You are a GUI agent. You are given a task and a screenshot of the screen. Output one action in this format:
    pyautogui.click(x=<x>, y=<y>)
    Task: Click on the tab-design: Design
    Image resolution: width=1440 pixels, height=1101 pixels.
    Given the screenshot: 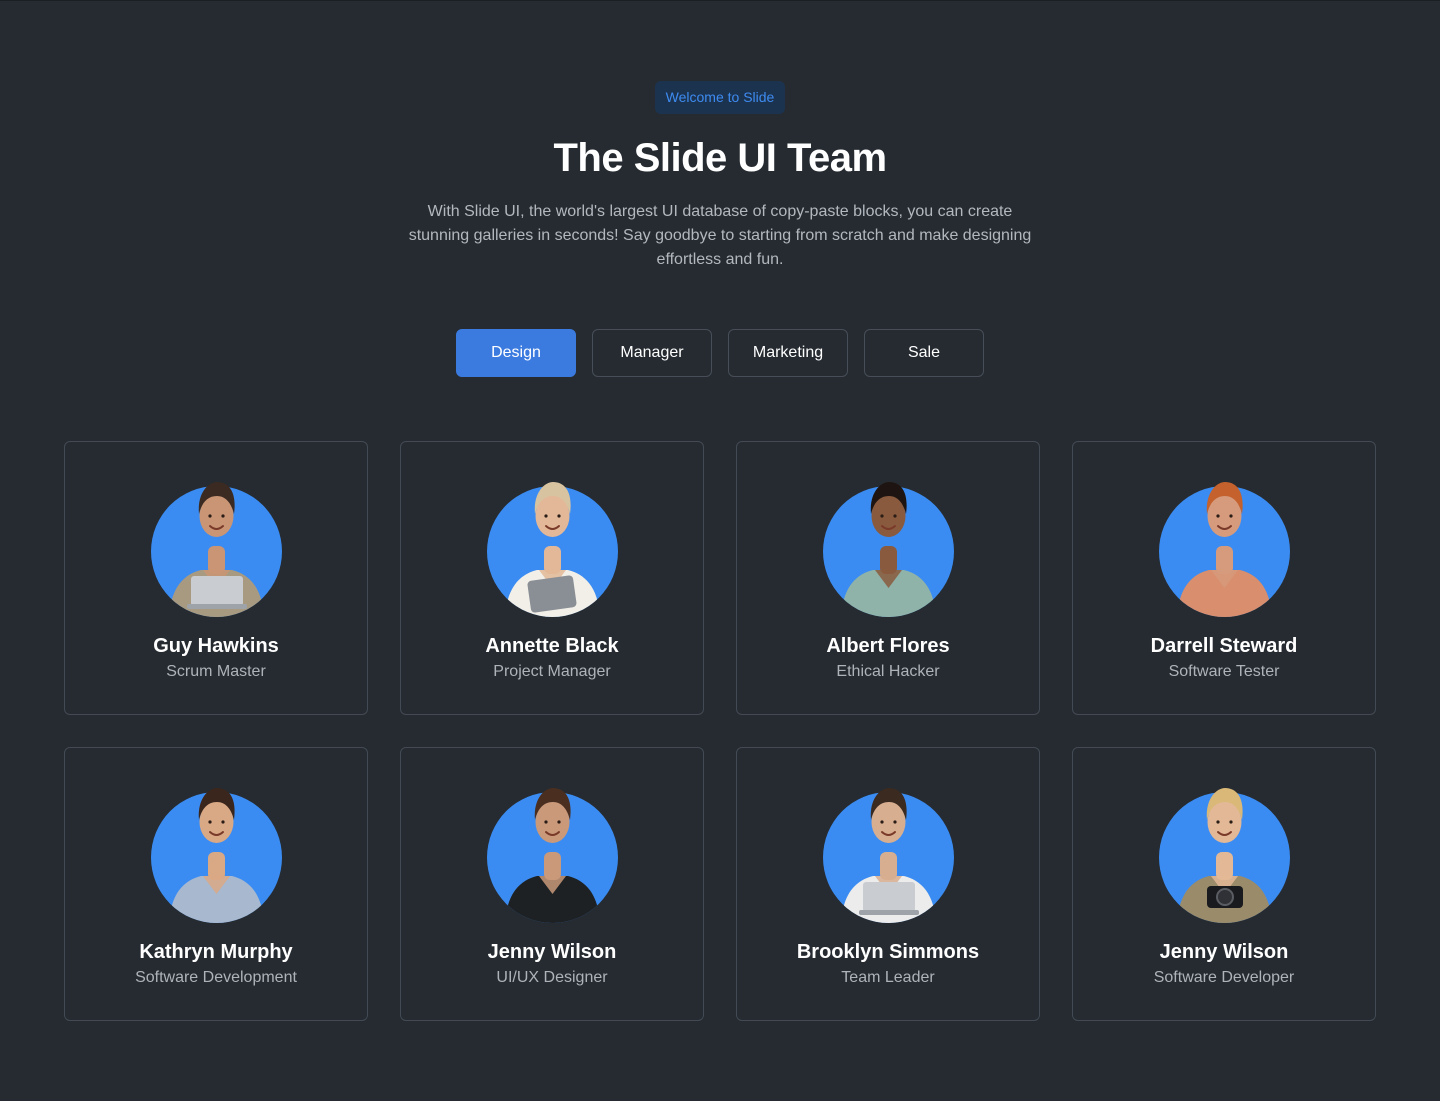 What is the action you would take?
    pyautogui.click(x=516, y=353)
    